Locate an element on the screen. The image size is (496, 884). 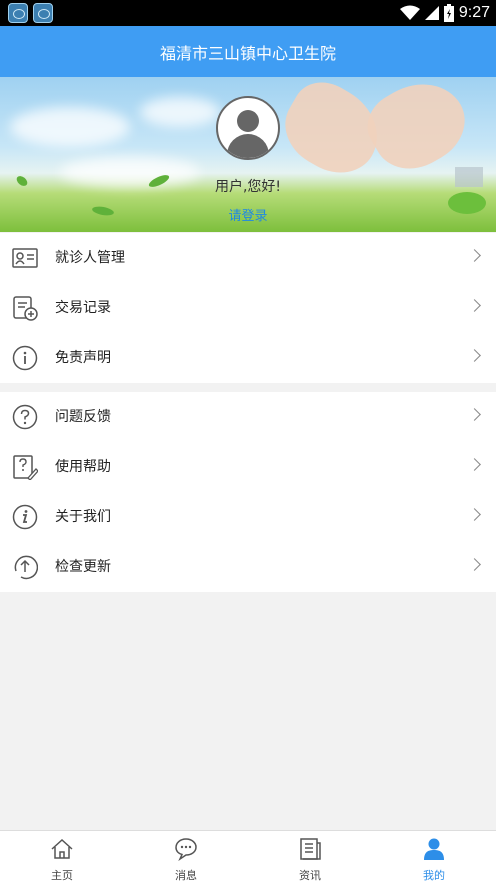
menu-item-label: 交易记录 is located at coordinates (83, 308).